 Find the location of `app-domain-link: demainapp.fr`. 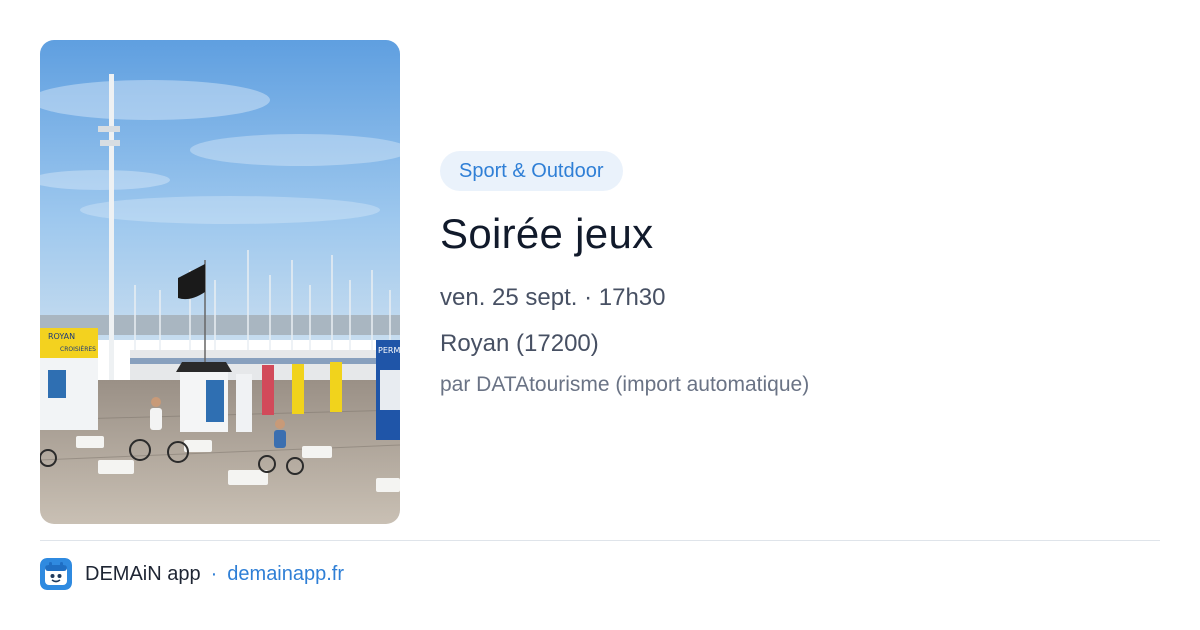

app-domain-link: demainapp.fr is located at coordinates (285, 574).